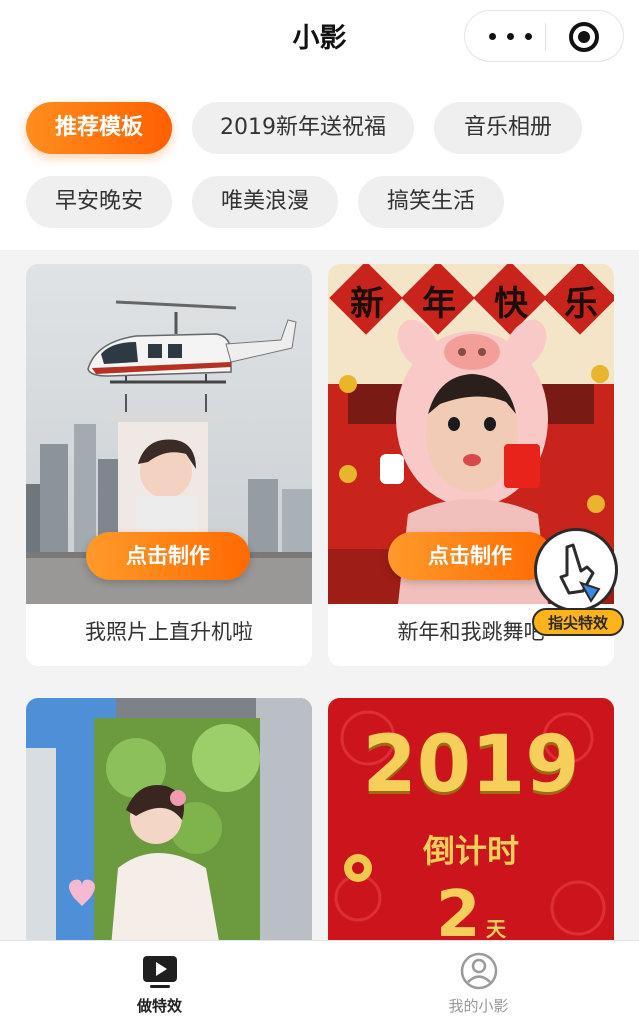 This screenshot has width=639, height=1024. Describe the element at coordinates (431, 202) in the screenshot. I see `tag-funny-life: 搞笑生活` at that location.